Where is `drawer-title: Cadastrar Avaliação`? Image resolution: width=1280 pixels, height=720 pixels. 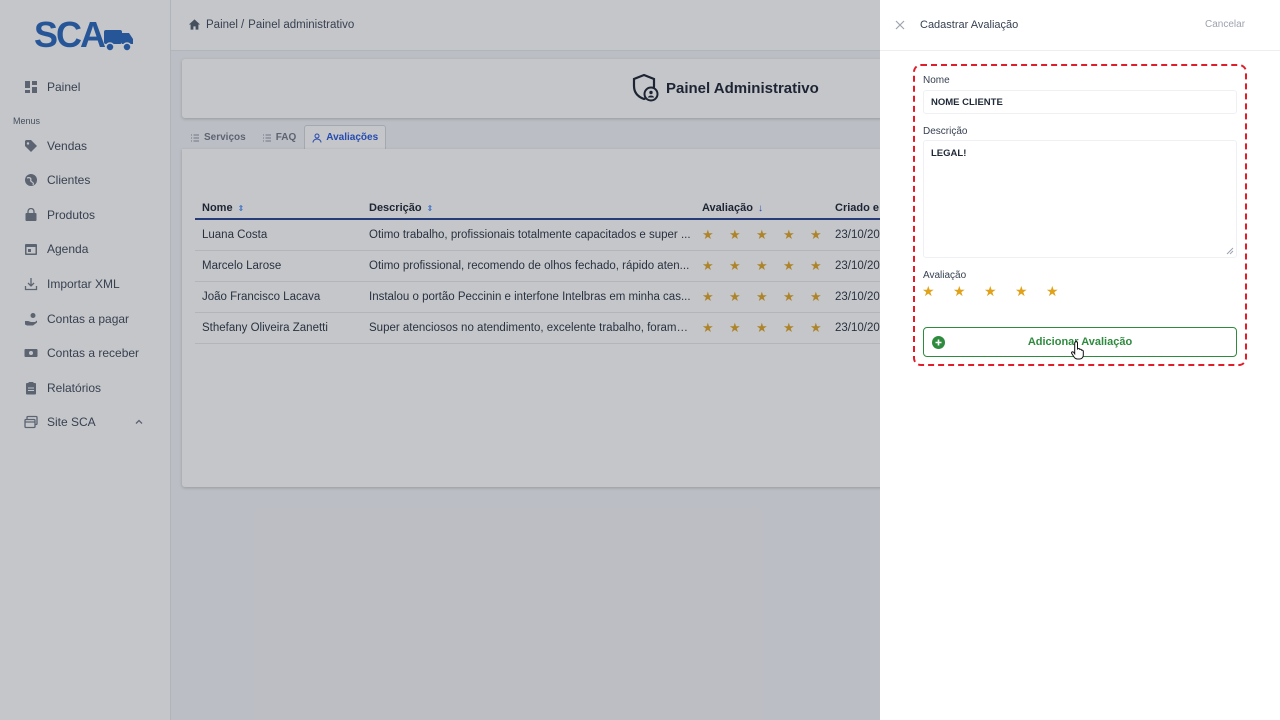 drawer-title: Cadastrar Avaliação is located at coordinates (969, 25).